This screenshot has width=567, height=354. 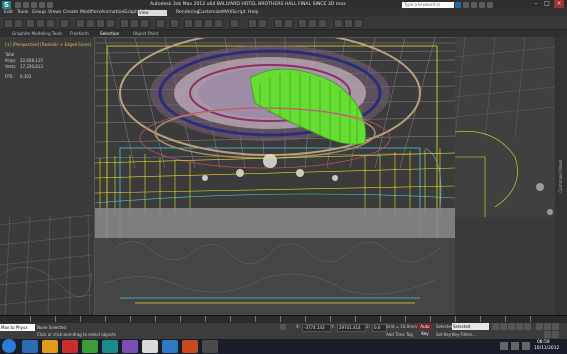 What do you see at coordinates (187, 12) in the screenshot?
I see `menu-rendering: Rendering` at bounding box center [187, 12].